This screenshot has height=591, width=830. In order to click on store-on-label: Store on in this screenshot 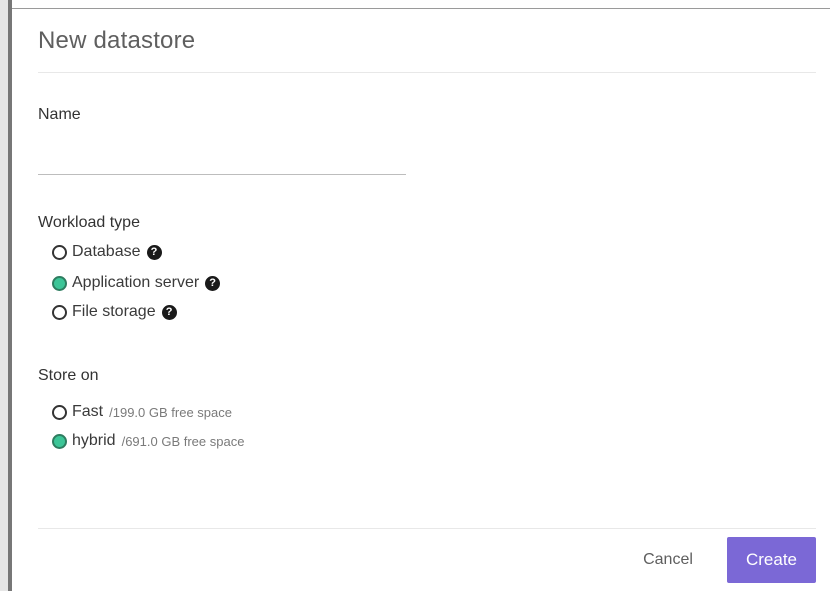, I will do `click(68, 375)`.